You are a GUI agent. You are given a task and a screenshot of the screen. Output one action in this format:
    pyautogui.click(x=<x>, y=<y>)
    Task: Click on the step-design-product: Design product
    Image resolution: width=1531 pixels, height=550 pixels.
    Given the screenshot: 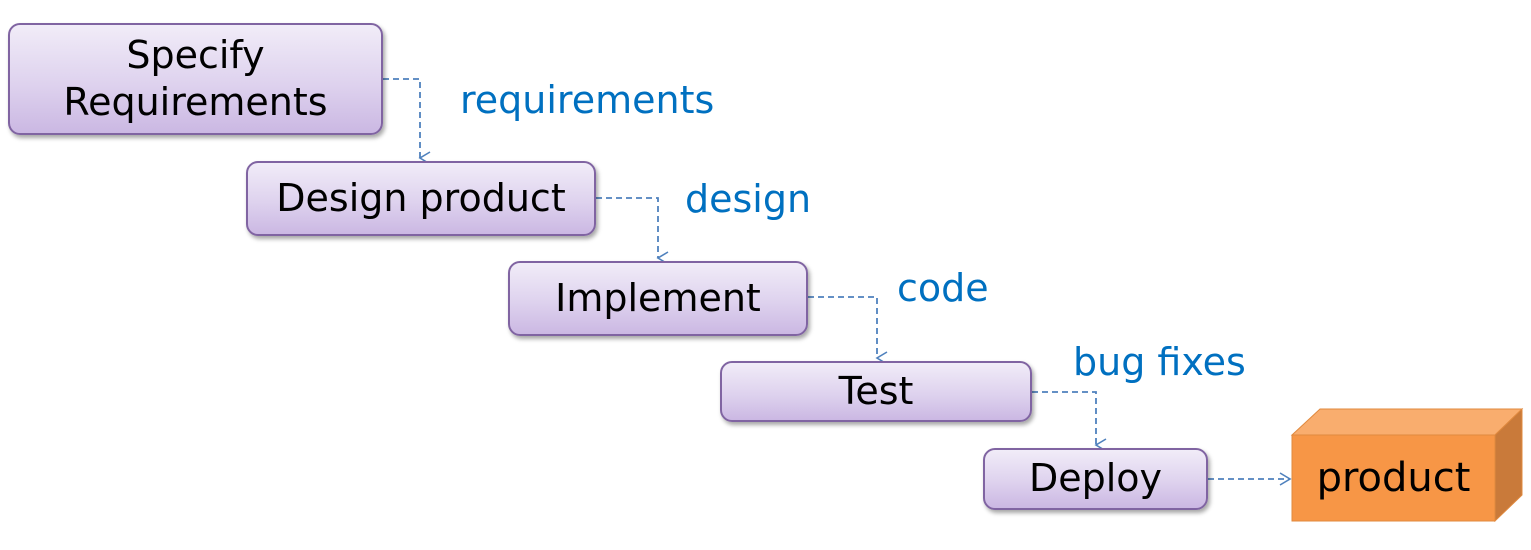 What is the action you would take?
    pyautogui.click(x=421, y=198)
    